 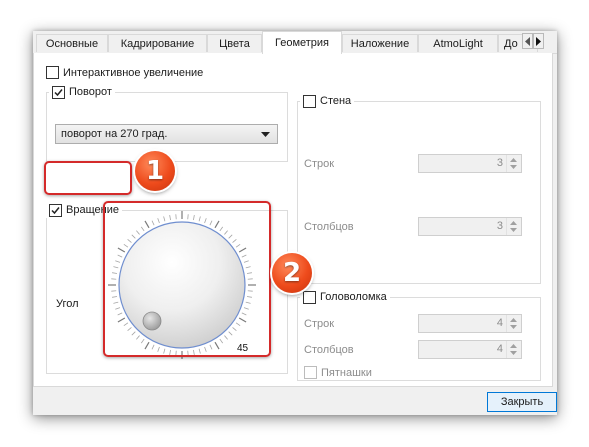 I want to click on dial-highlight, so click(x=187, y=279).